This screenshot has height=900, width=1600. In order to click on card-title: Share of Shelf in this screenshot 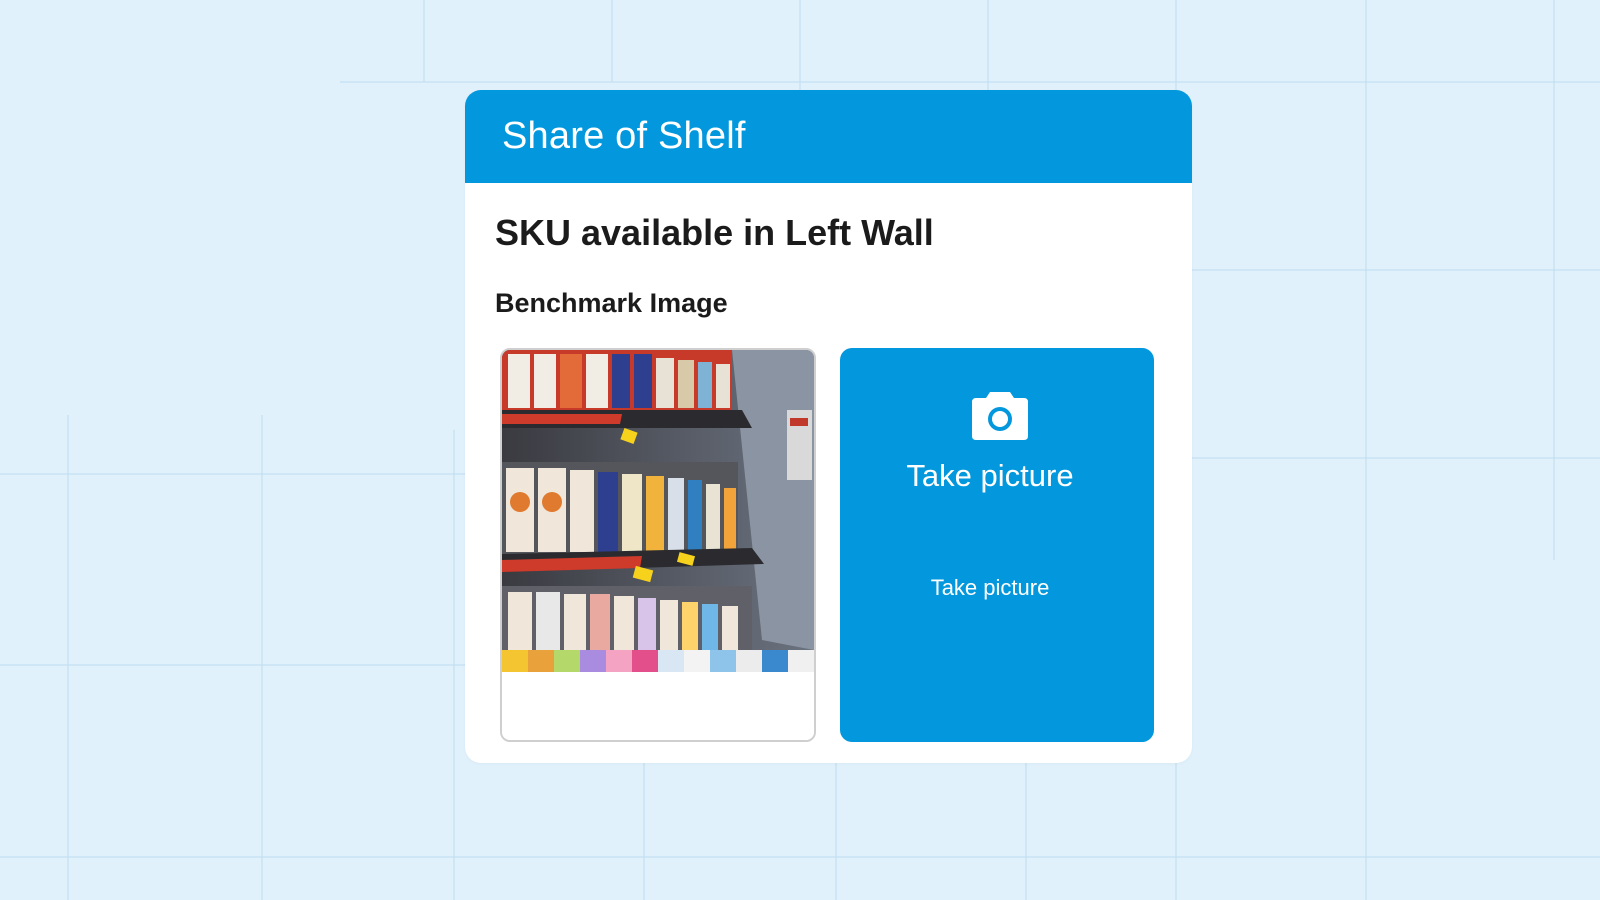, I will do `click(624, 136)`.